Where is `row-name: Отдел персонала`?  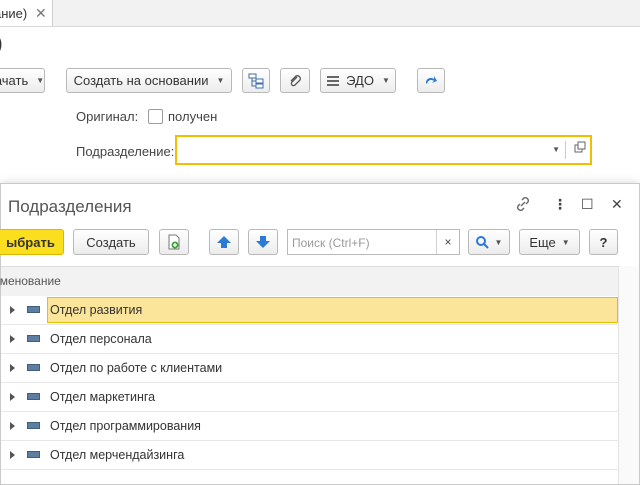 row-name: Отдел персонала is located at coordinates (101, 339).